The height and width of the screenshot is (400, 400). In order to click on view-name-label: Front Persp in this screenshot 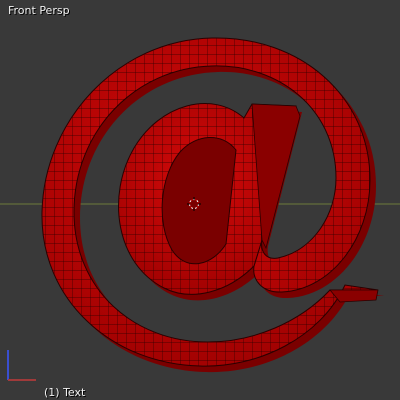, I will do `click(39, 10)`.